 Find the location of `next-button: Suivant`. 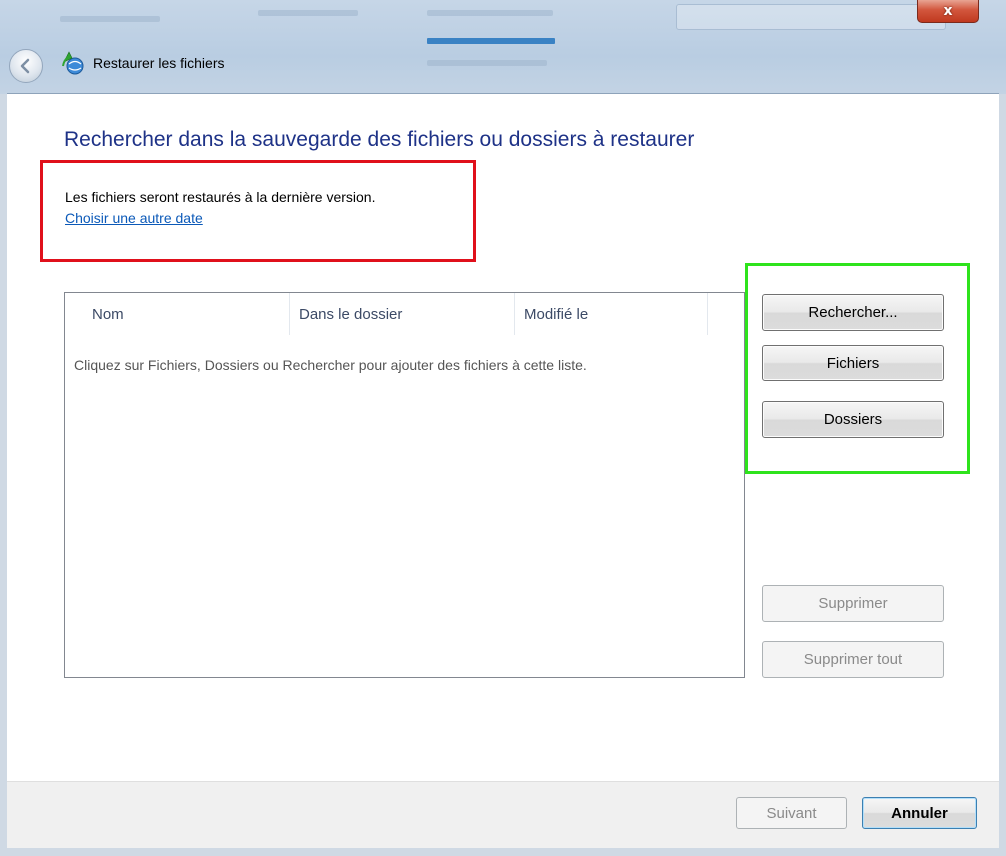

next-button: Suivant is located at coordinates (791, 813).